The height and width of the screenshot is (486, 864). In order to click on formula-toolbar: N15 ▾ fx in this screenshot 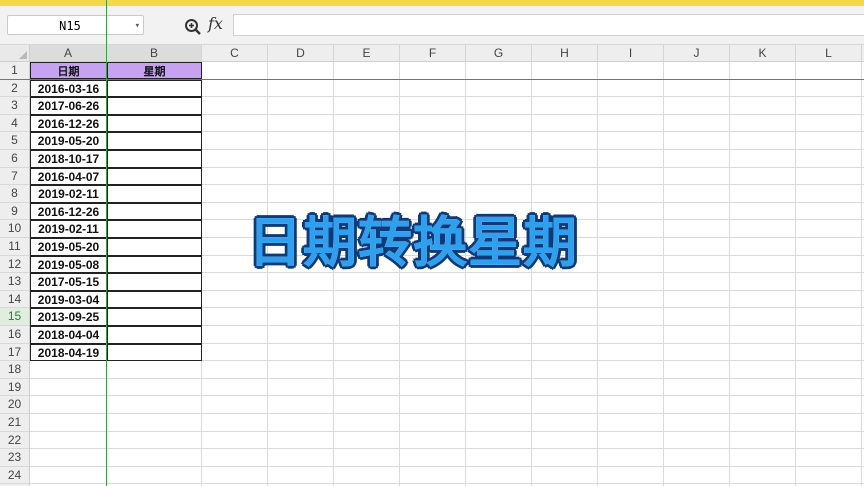, I will do `click(432, 25)`.